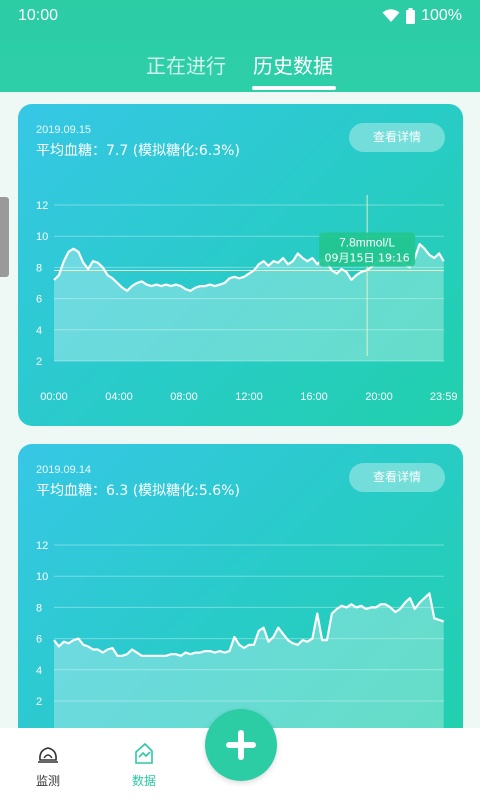  Describe the element at coordinates (240, 17) in the screenshot. I see `status-bar: 10:00 100%` at that location.